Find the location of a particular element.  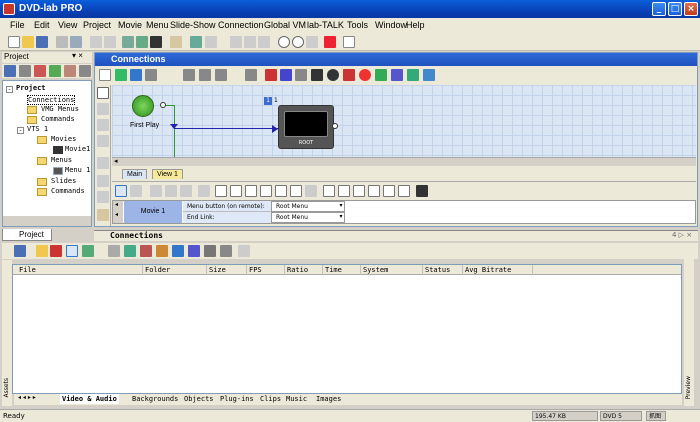

help-icon is located at coordinates (349, 42).